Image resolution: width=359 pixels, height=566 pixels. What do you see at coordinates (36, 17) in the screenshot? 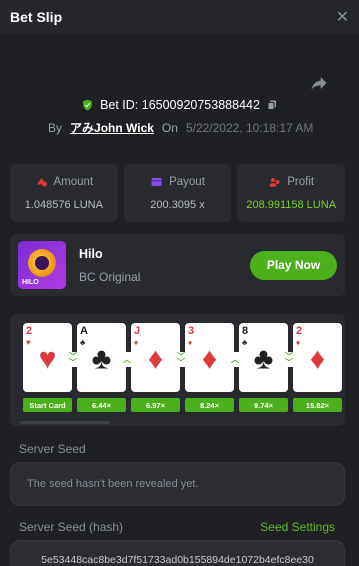
I see `page-title: Bet Slip` at bounding box center [36, 17].